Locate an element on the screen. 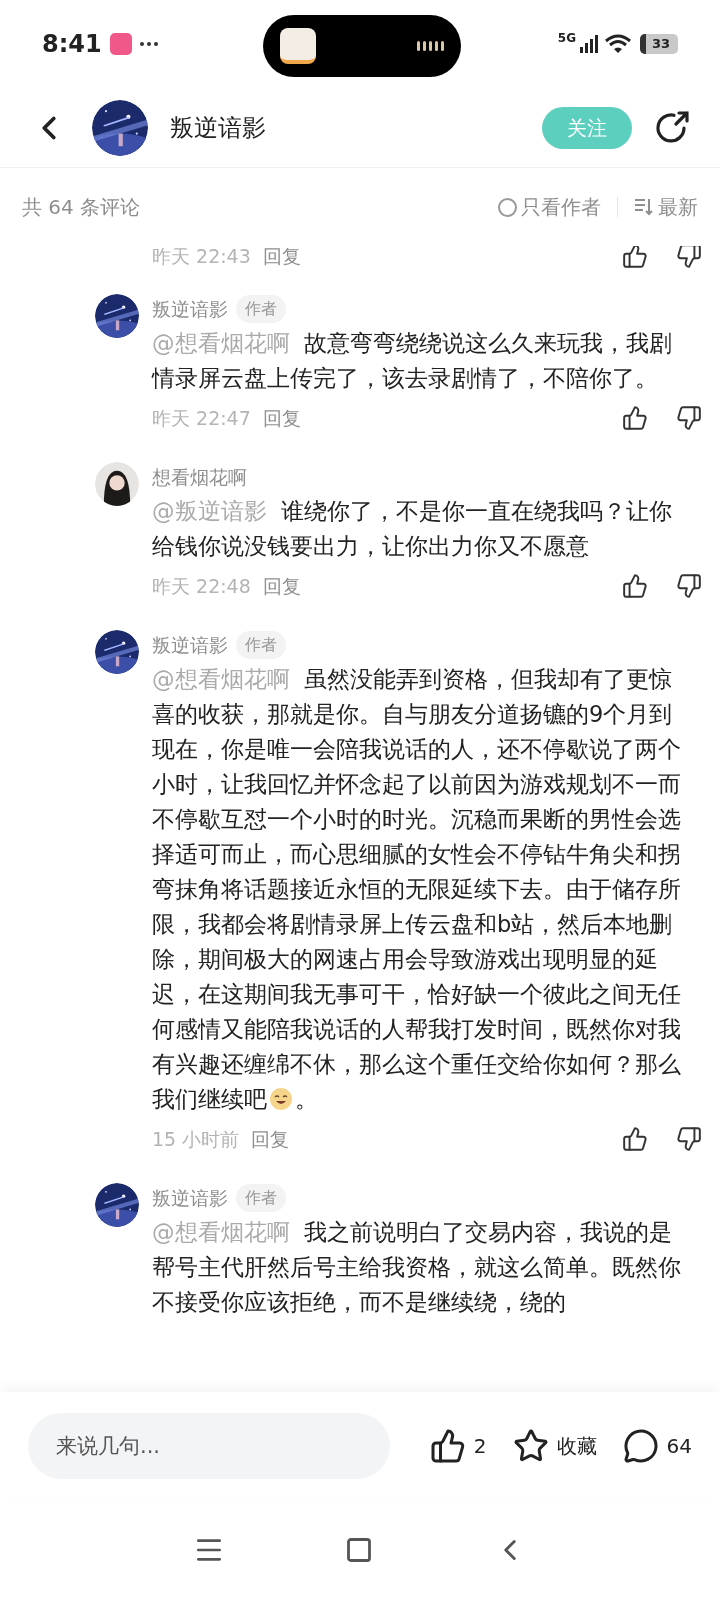  comment-time: 昨天 22:47 is located at coordinates (201, 418).